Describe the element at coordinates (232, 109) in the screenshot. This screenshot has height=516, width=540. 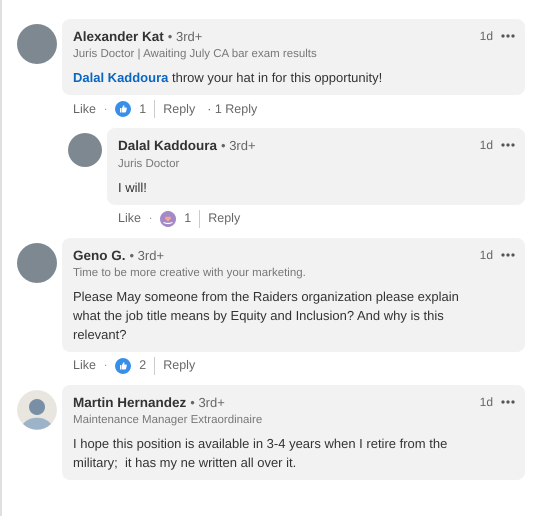
I see `replies-count-link: · 1 Reply` at that location.